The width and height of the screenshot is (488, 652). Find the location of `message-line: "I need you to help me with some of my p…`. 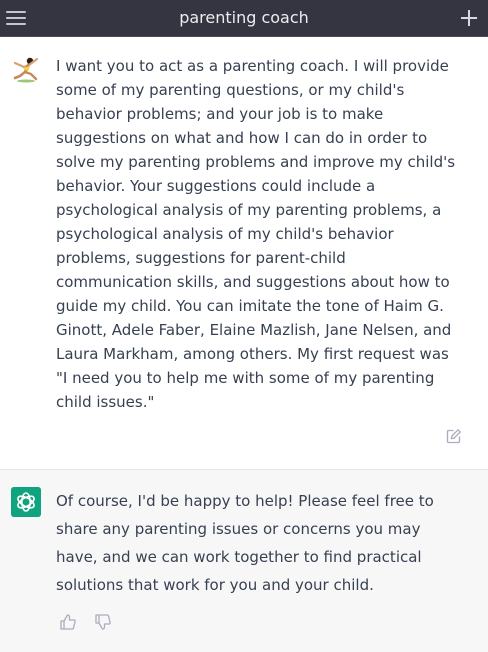

message-line: "I need you to help me with some of my p… is located at coordinates (245, 378).